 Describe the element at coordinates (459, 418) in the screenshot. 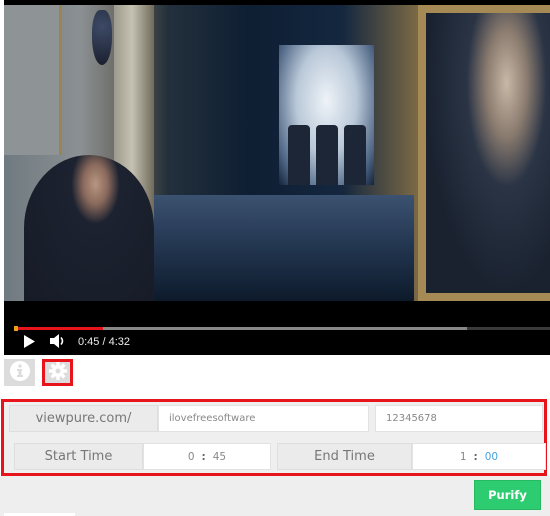

I see `password-input: 12345678` at that location.